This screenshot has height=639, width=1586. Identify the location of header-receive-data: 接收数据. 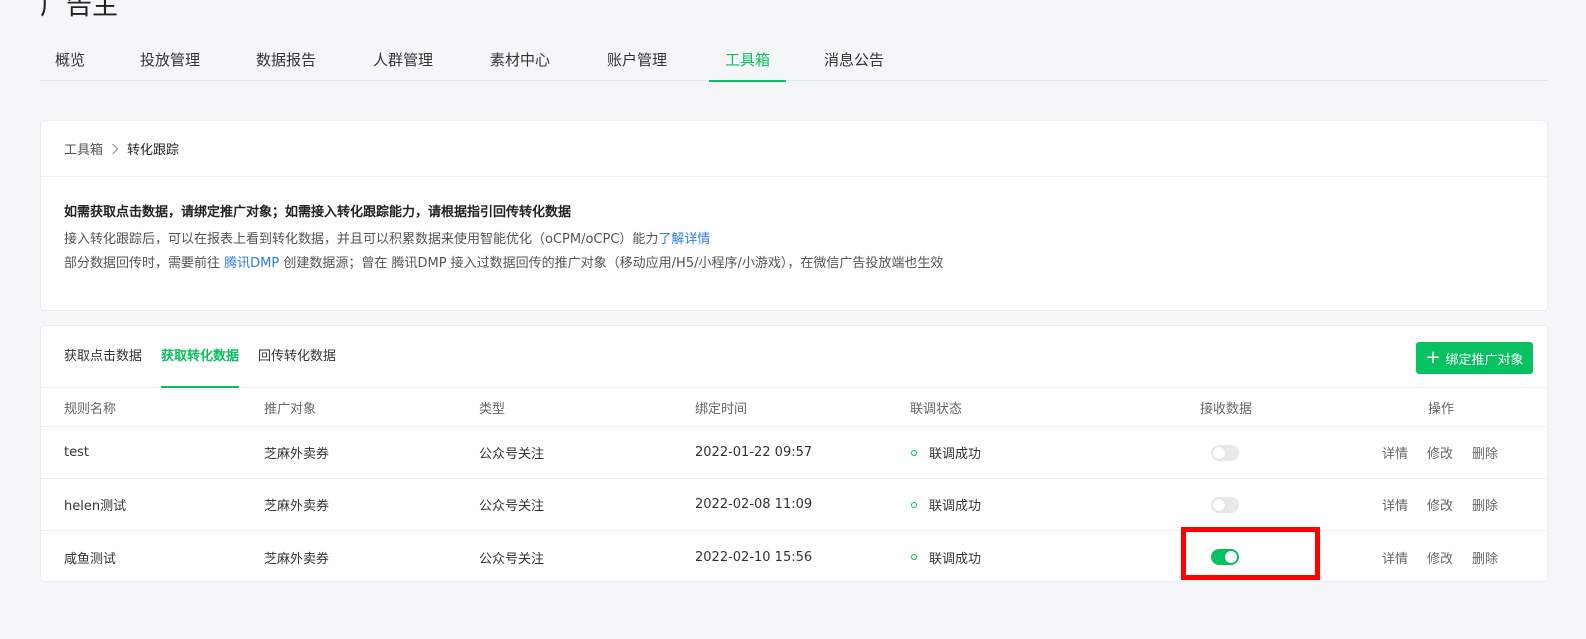
(1226, 409).